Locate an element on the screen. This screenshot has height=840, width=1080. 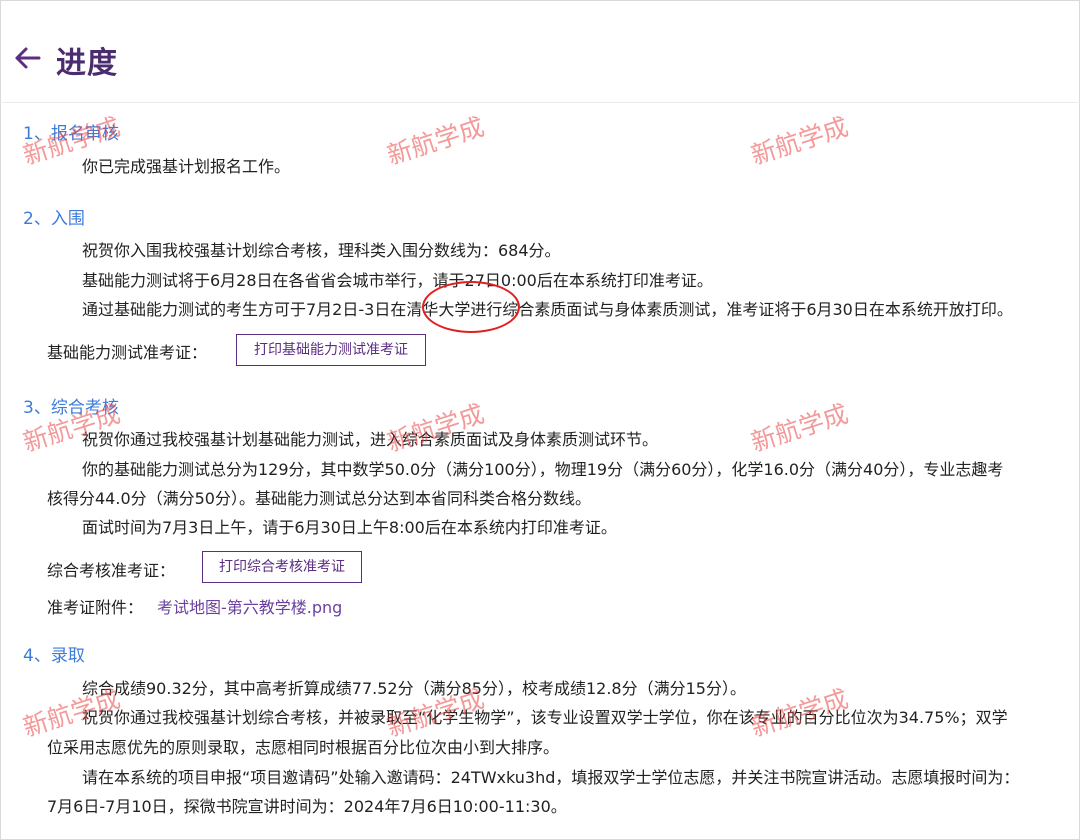
section-text: 面试时间为7月3日上午，请于6月30日上午8:00后在本系统内打印准考证。 is located at coordinates (349, 527).